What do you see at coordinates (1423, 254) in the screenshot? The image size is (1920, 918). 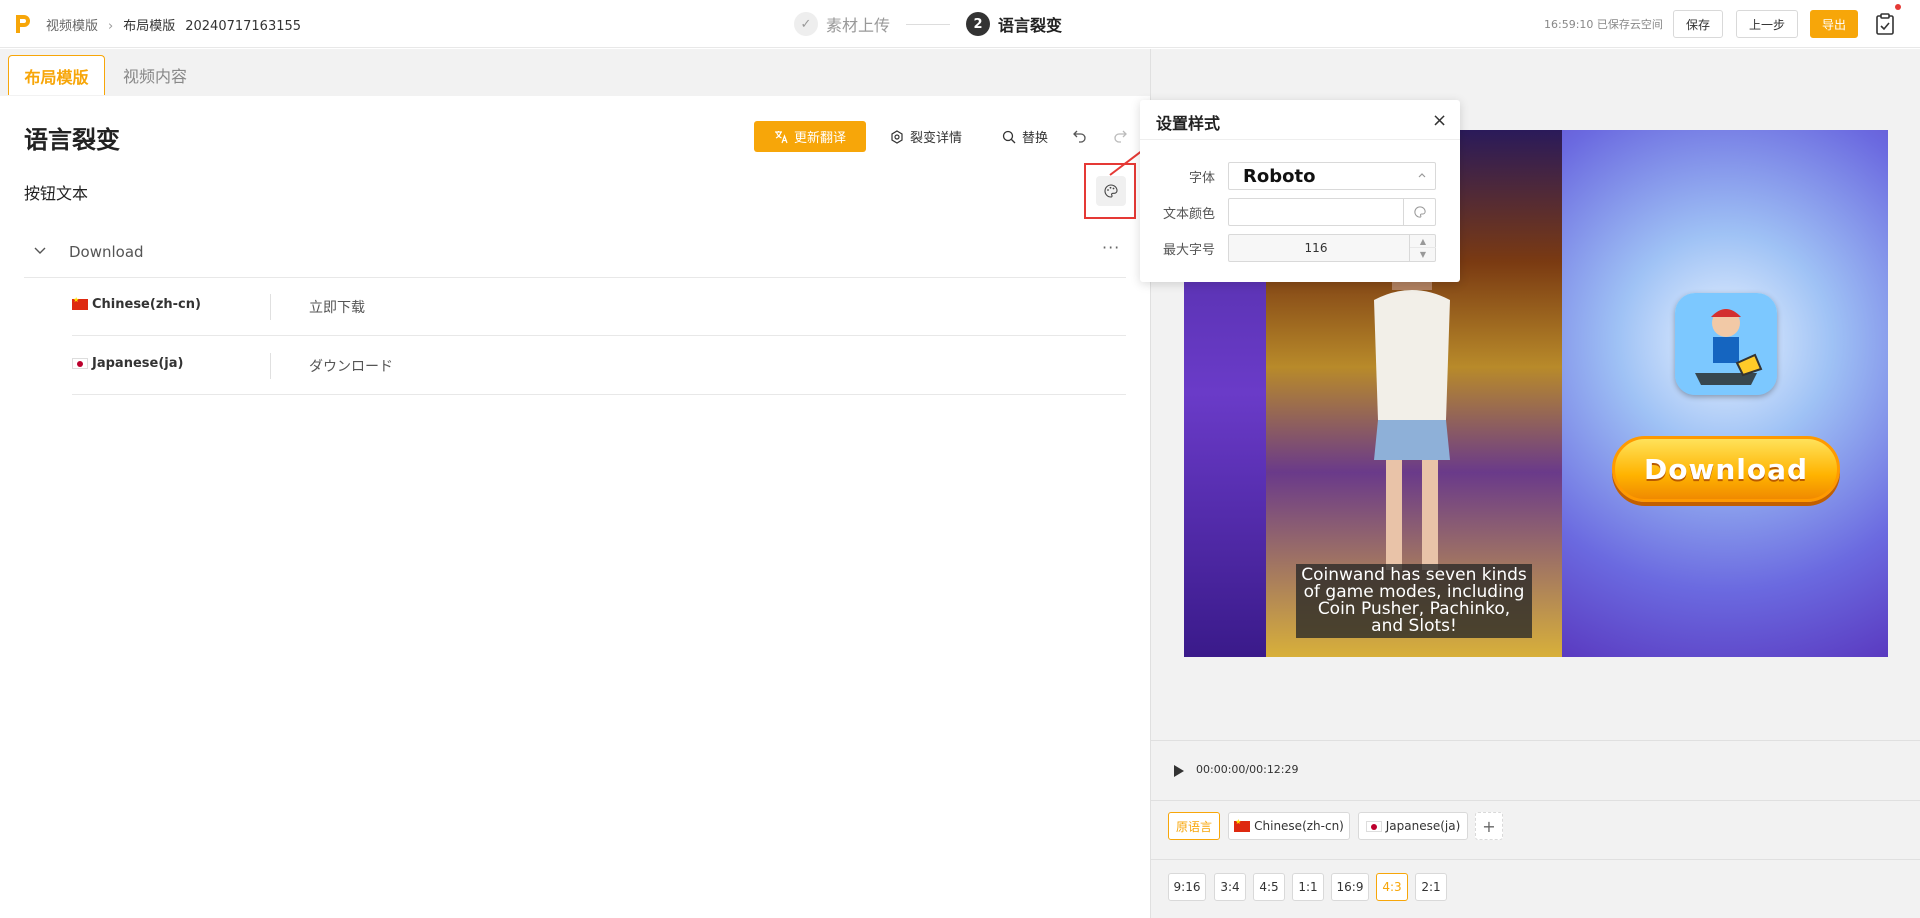 I see `decrement-icon: ▼` at bounding box center [1423, 254].